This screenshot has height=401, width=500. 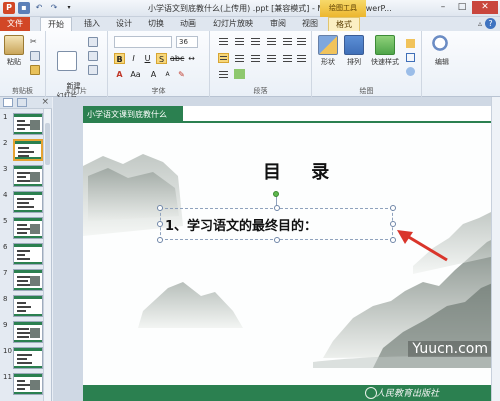 I want to click on resize-handle-top-left, so click(x=160, y=208).